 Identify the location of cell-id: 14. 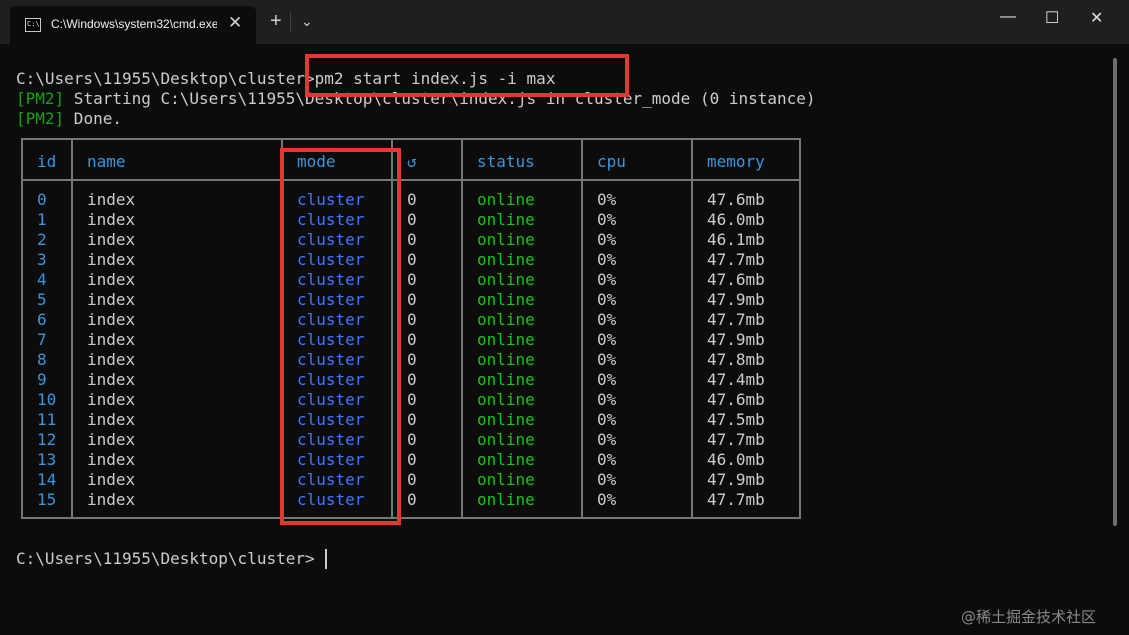
(47, 479).